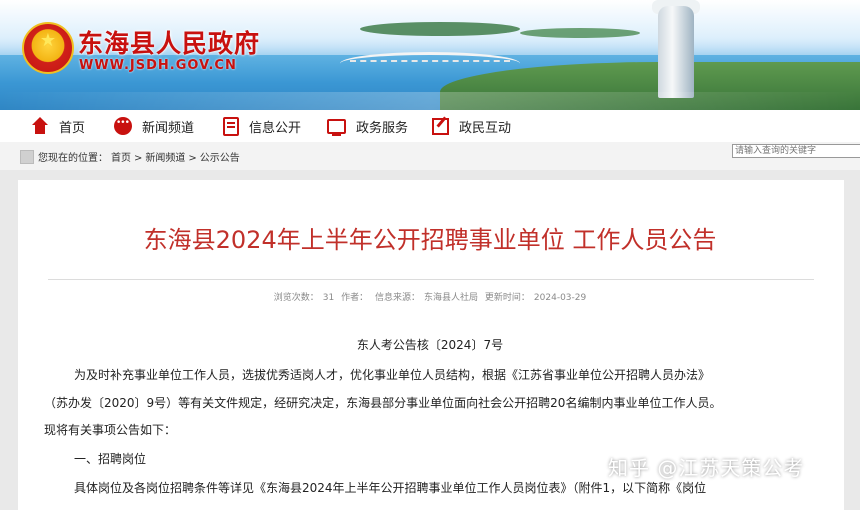 This screenshot has height=510, width=860. I want to click on nav-label: 首页, so click(72, 128).